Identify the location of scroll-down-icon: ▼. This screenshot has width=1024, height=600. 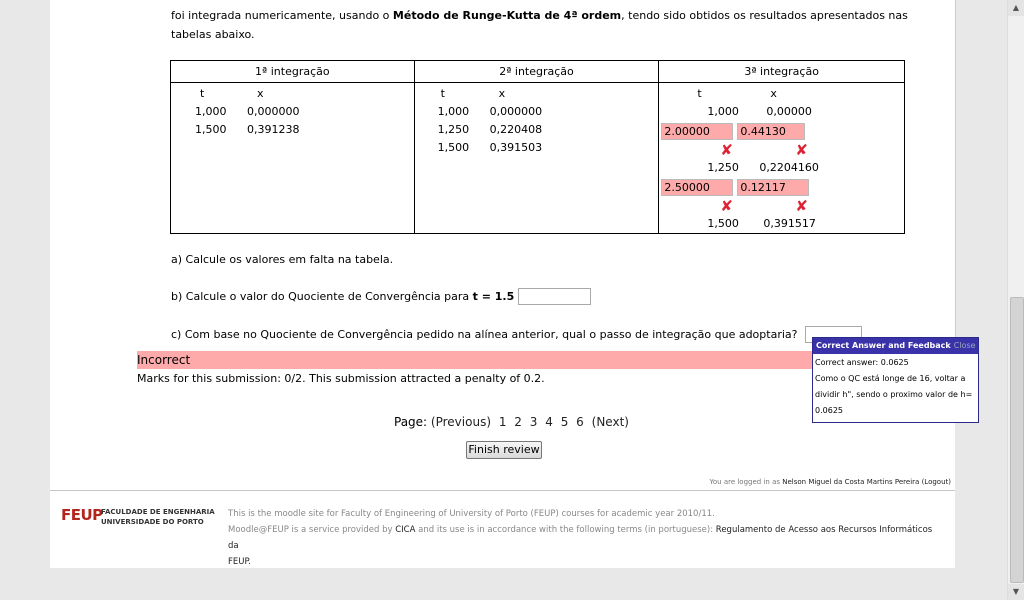
(1016, 592).